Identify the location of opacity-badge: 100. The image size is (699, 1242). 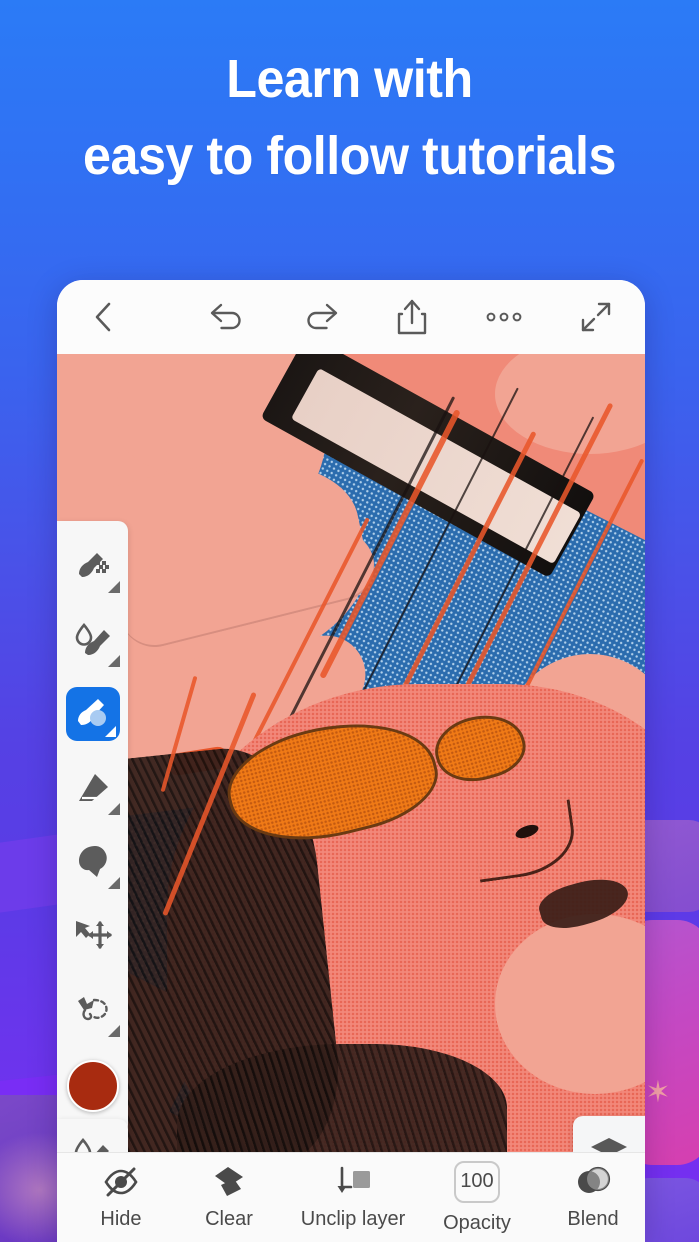
(477, 1181).